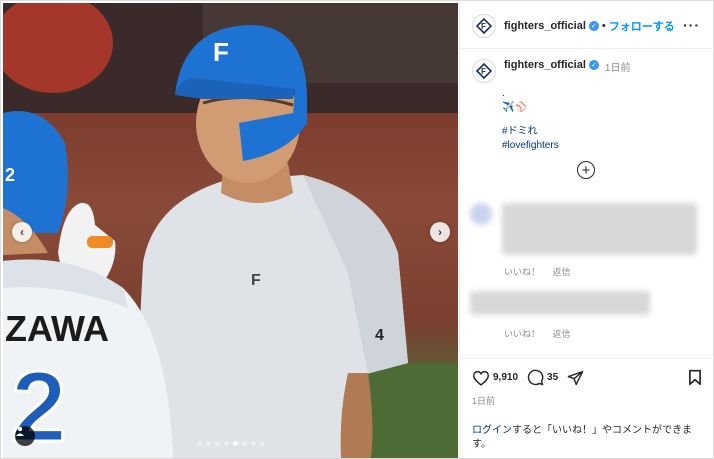 Image resolution: width=714 pixels, height=459 pixels. What do you see at coordinates (553, 377) in the screenshot?
I see `comment-count: 35` at bounding box center [553, 377].